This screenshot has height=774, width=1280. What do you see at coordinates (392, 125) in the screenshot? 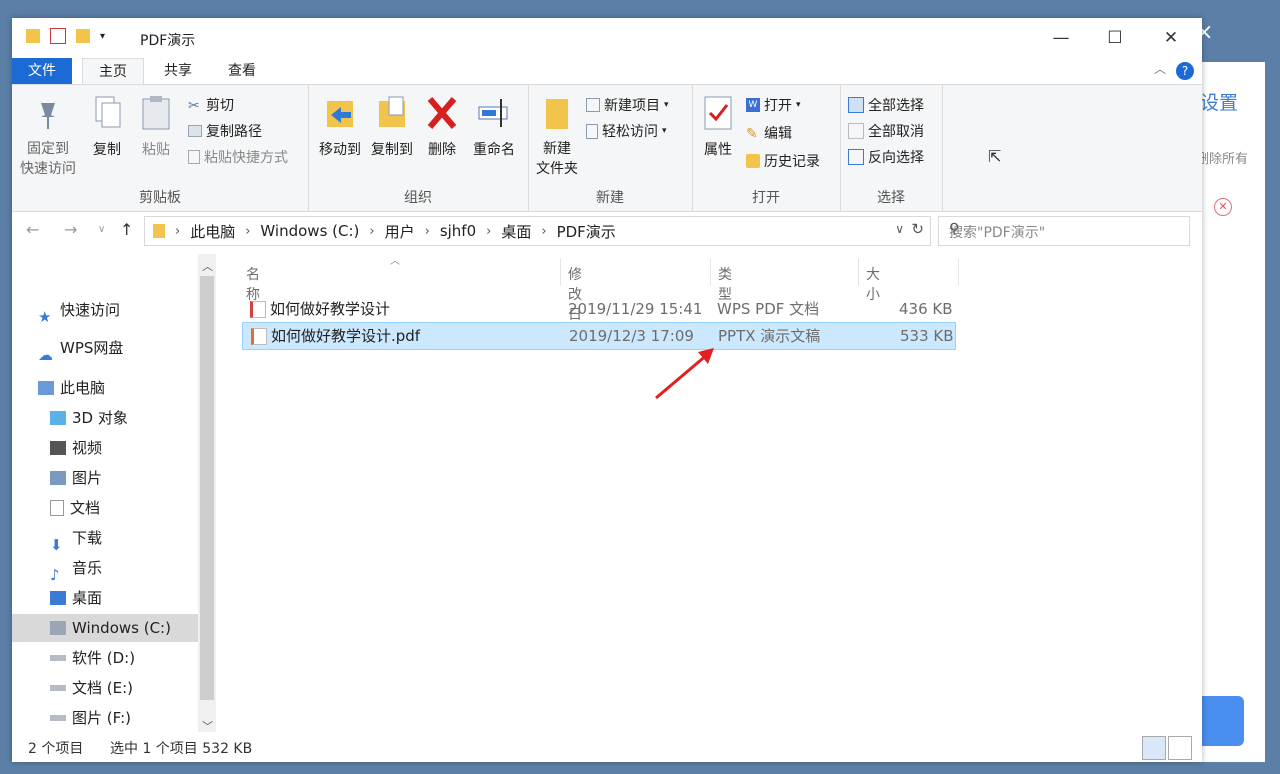
I see `copy-to-button: 复制到` at bounding box center [392, 125].